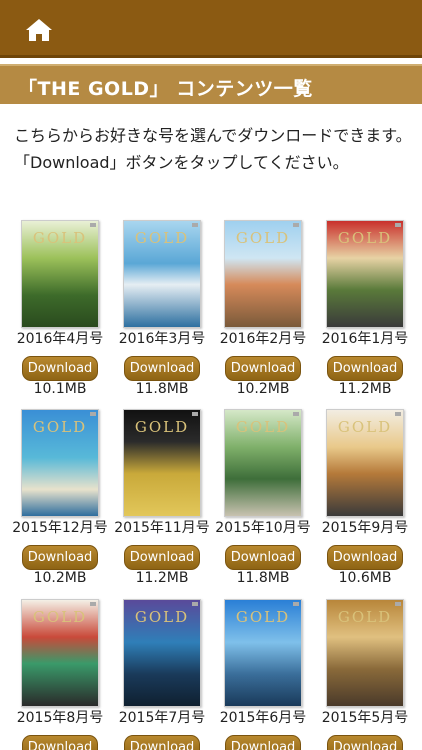 The width and height of the screenshot is (422, 750). Describe the element at coordinates (365, 528) in the screenshot. I see `issue-label: 2015年9月号` at that location.